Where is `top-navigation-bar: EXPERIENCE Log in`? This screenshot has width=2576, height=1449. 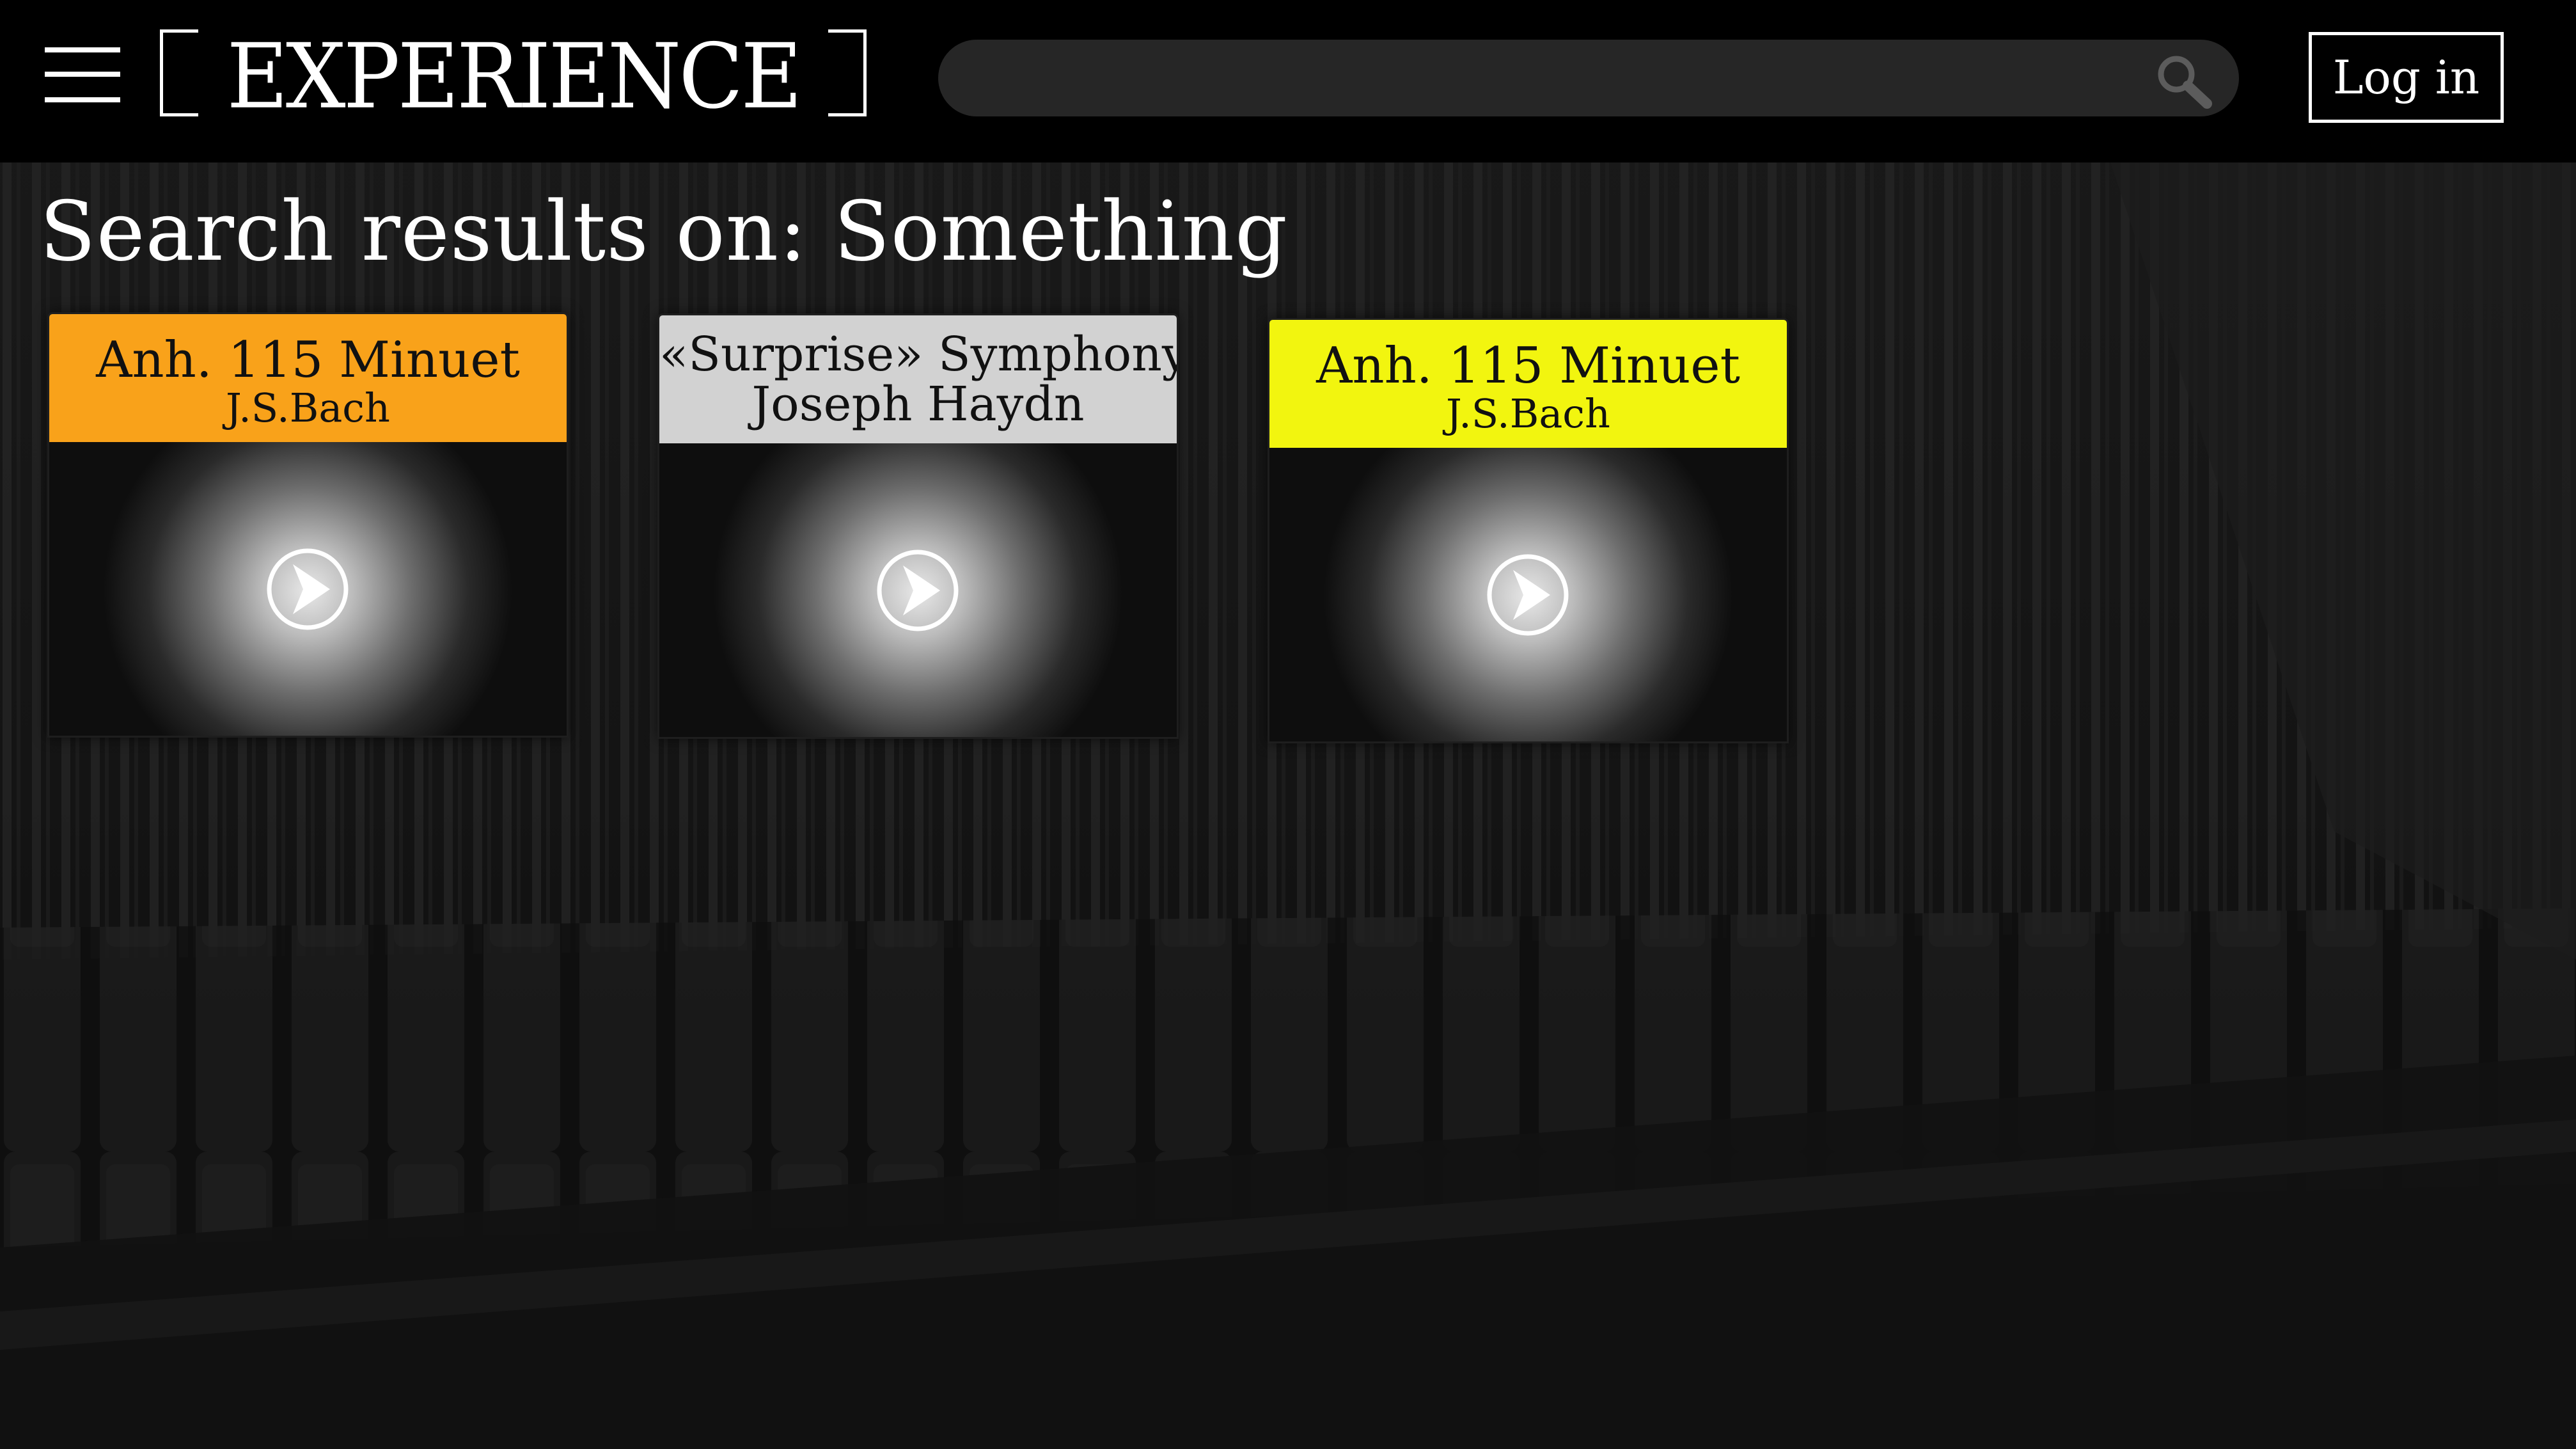
top-navigation-bar: EXPERIENCE Log in is located at coordinates (1288, 81).